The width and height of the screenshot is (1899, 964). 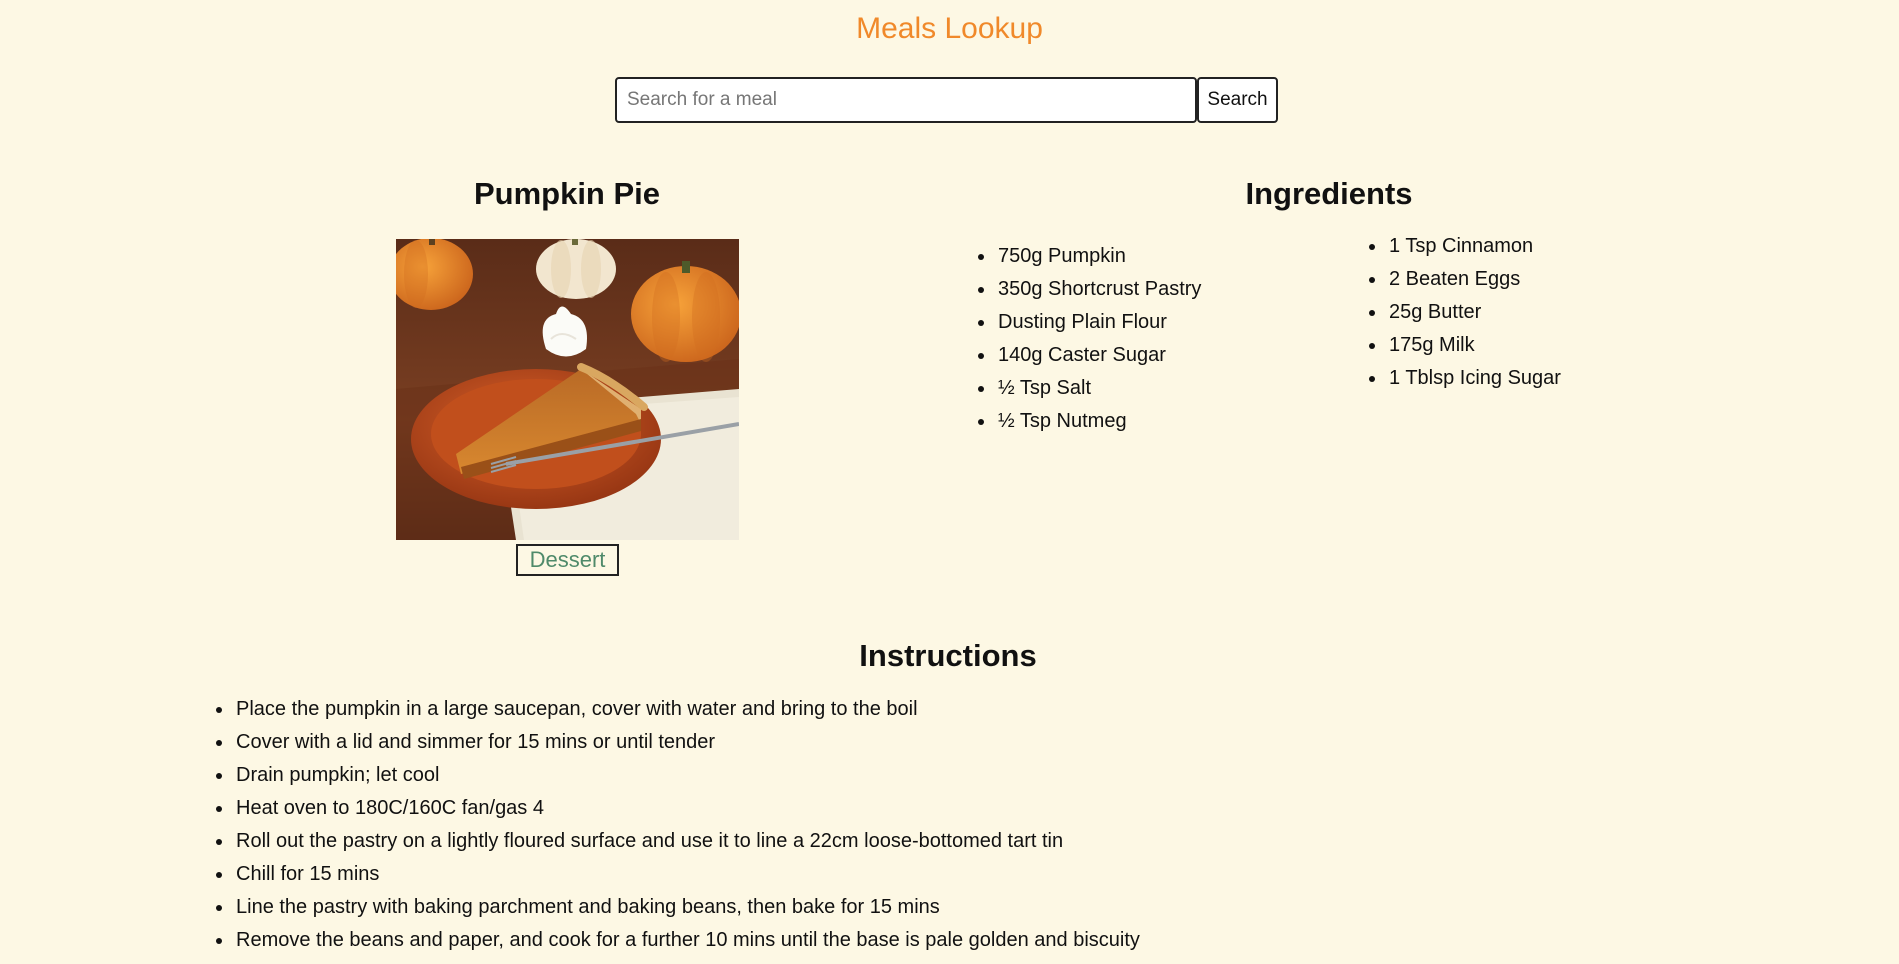 I want to click on search-button: Search, so click(x=1237, y=100).